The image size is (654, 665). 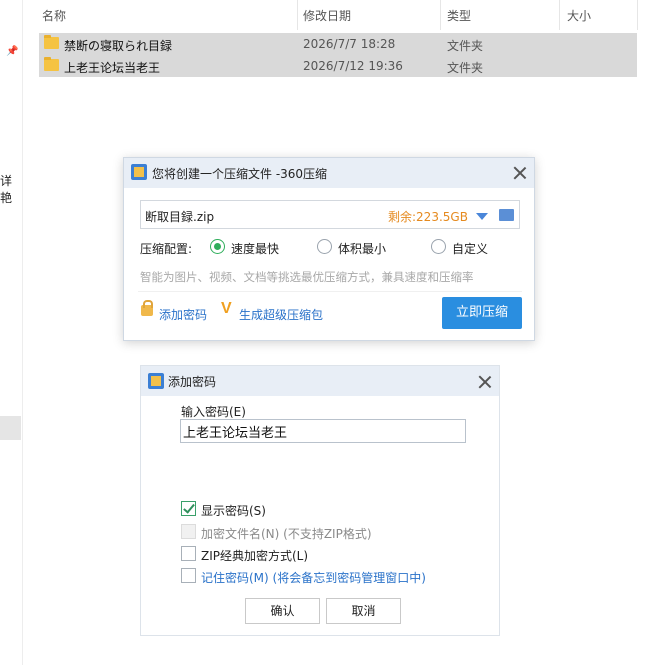 What do you see at coordinates (118, 46) in the screenshot?
I see `file-name: 禁断の寝取られ目録` at bounding box center [118, 46].